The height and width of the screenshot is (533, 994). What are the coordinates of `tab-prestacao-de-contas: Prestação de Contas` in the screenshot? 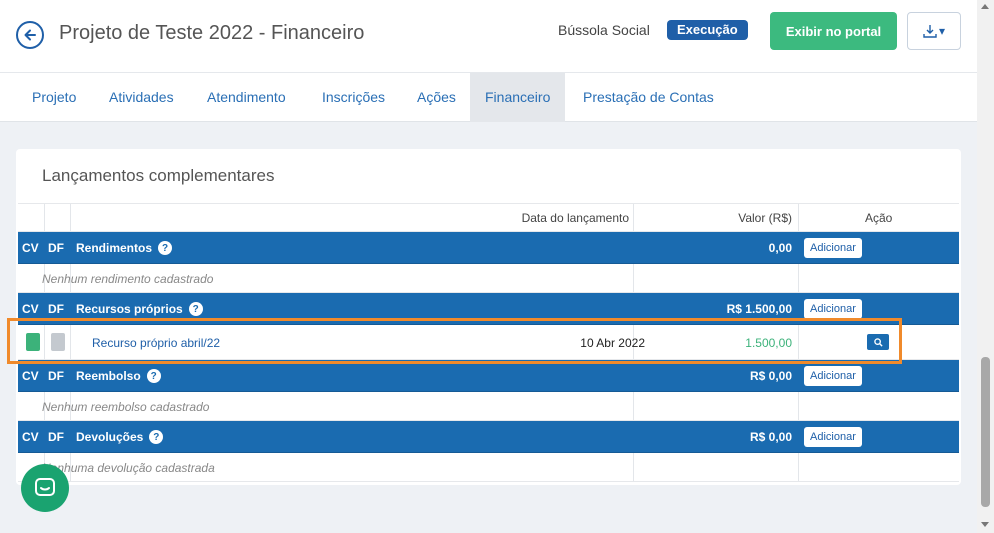 It's located at (648, 97).